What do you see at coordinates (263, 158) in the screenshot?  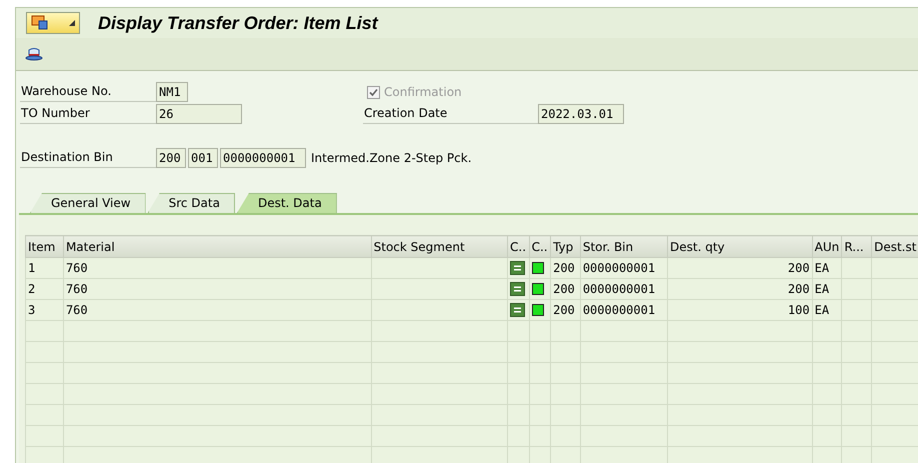 I see `bin-field: 0000000001` at bounding box center [263, 158].